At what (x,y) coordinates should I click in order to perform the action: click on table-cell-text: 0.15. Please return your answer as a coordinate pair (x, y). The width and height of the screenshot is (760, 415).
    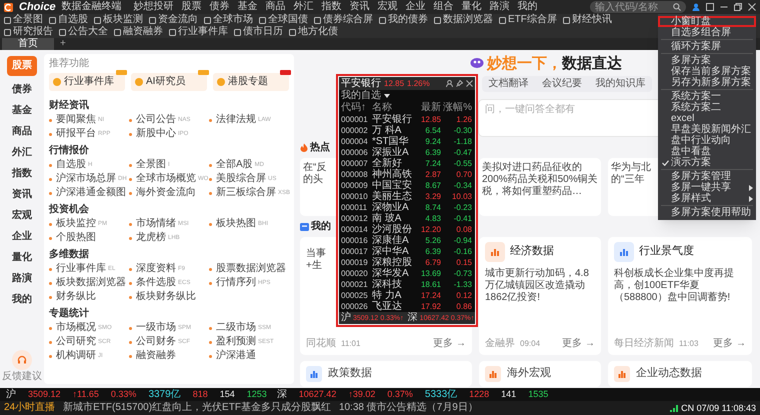
    Looking at the image, I should click on (463, 262).